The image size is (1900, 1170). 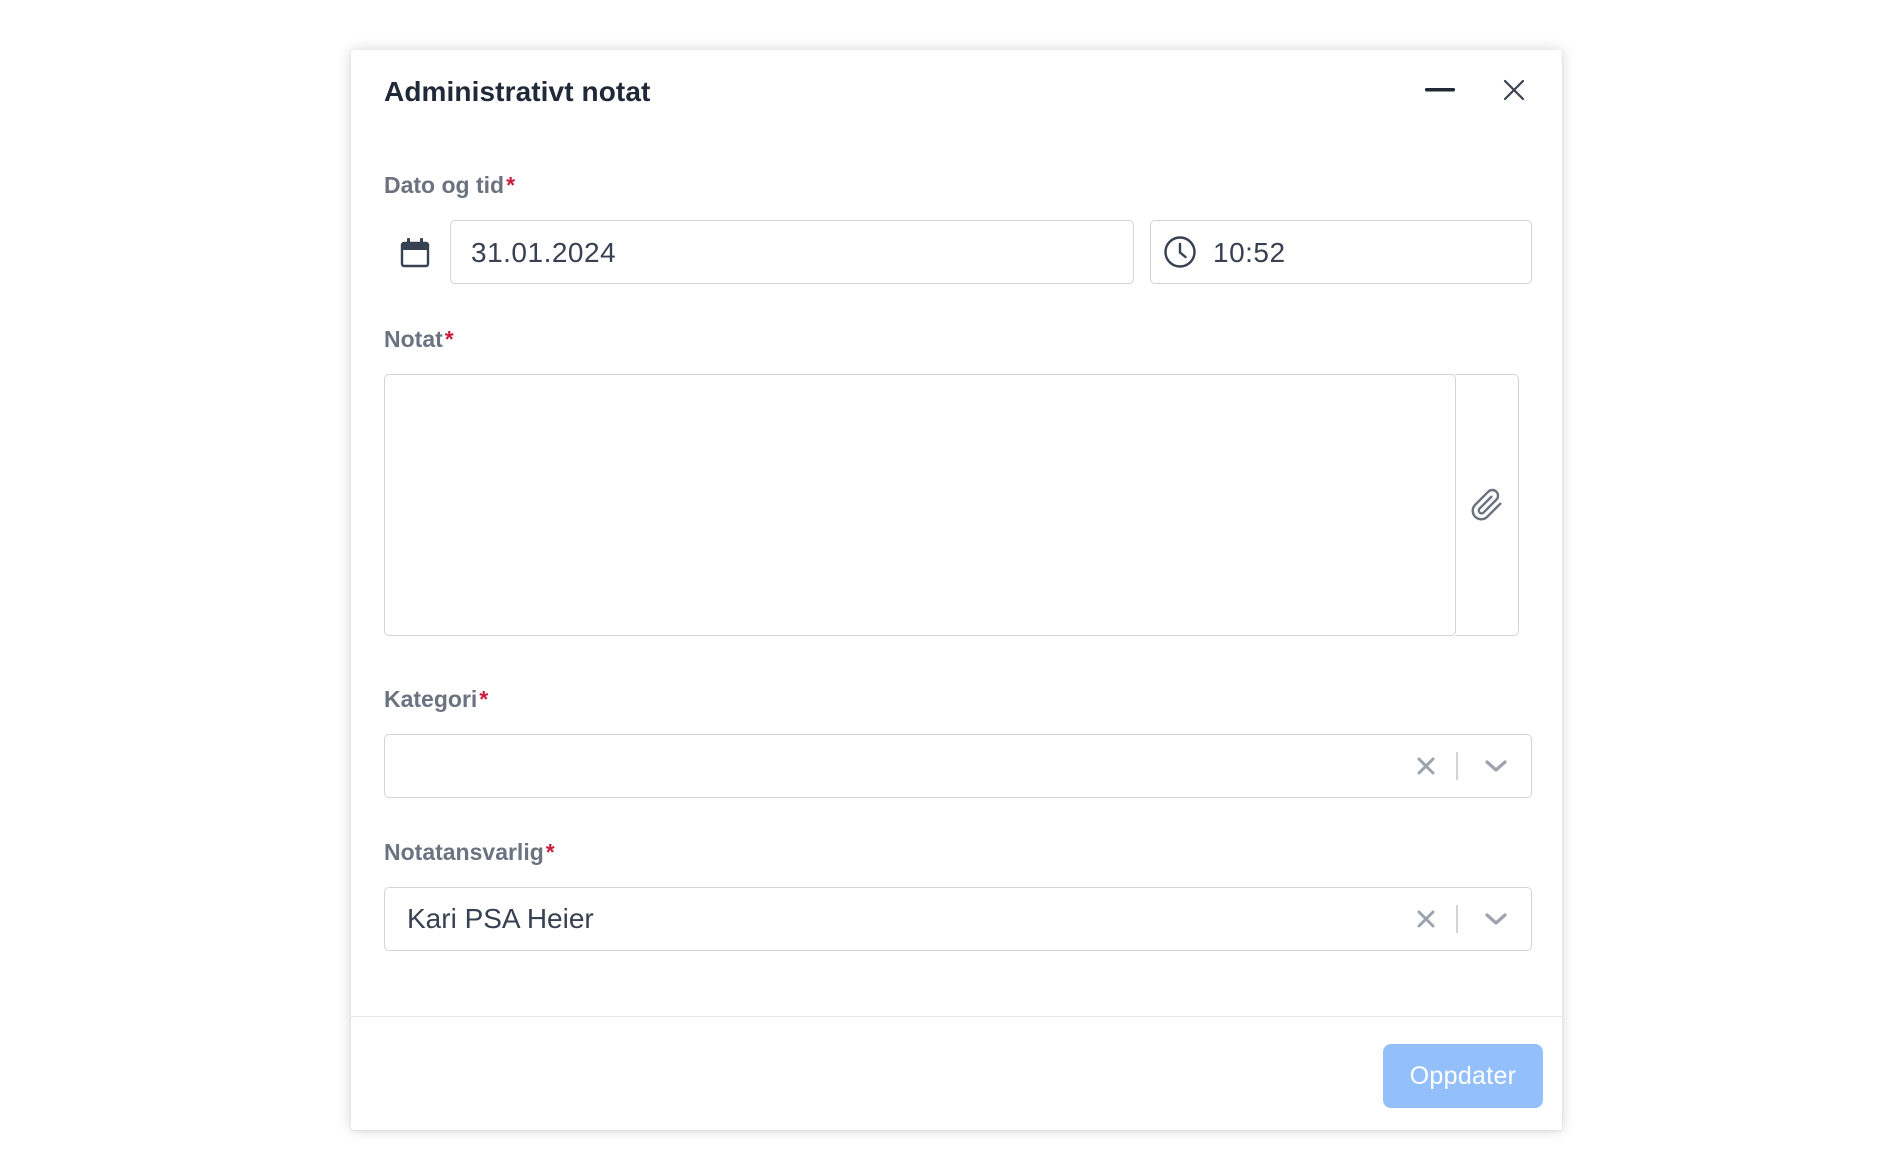 I want to click on date-input, so click(x=791, y=253).